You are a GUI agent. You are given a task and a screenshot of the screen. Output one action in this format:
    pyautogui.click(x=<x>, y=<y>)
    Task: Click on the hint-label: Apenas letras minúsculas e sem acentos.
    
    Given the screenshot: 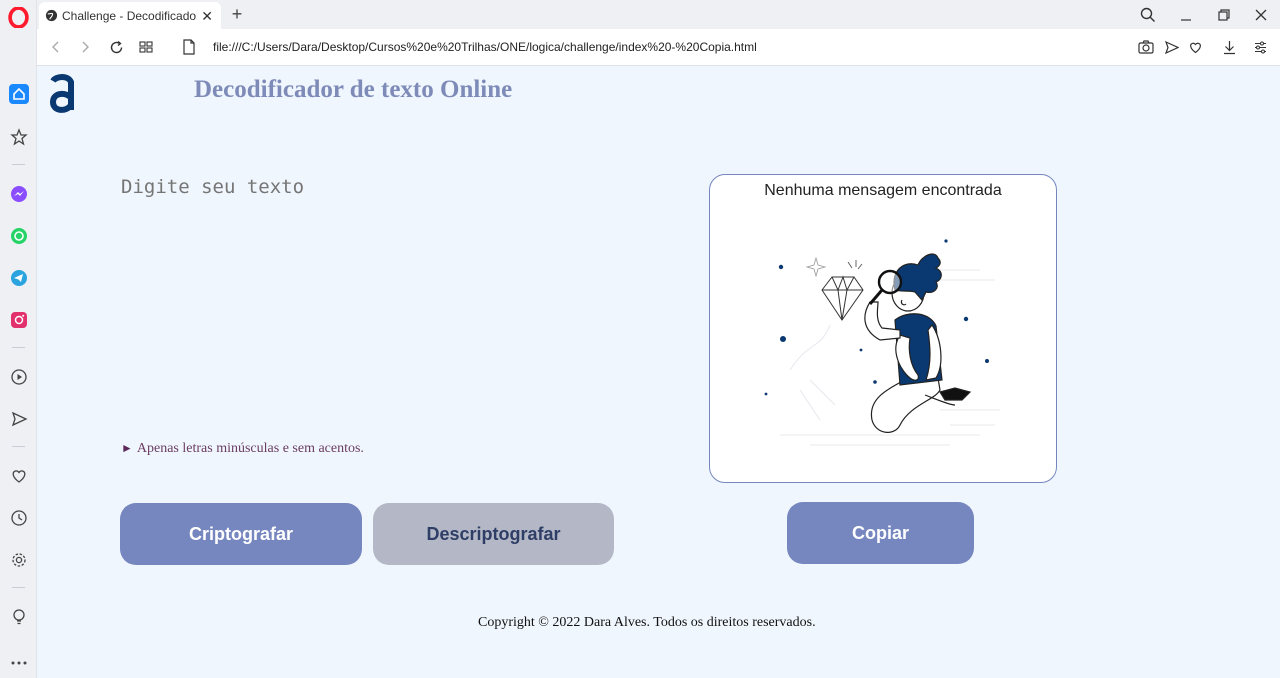 What is the action you would take?
    pyautogui.click(x=250, y=448)
    